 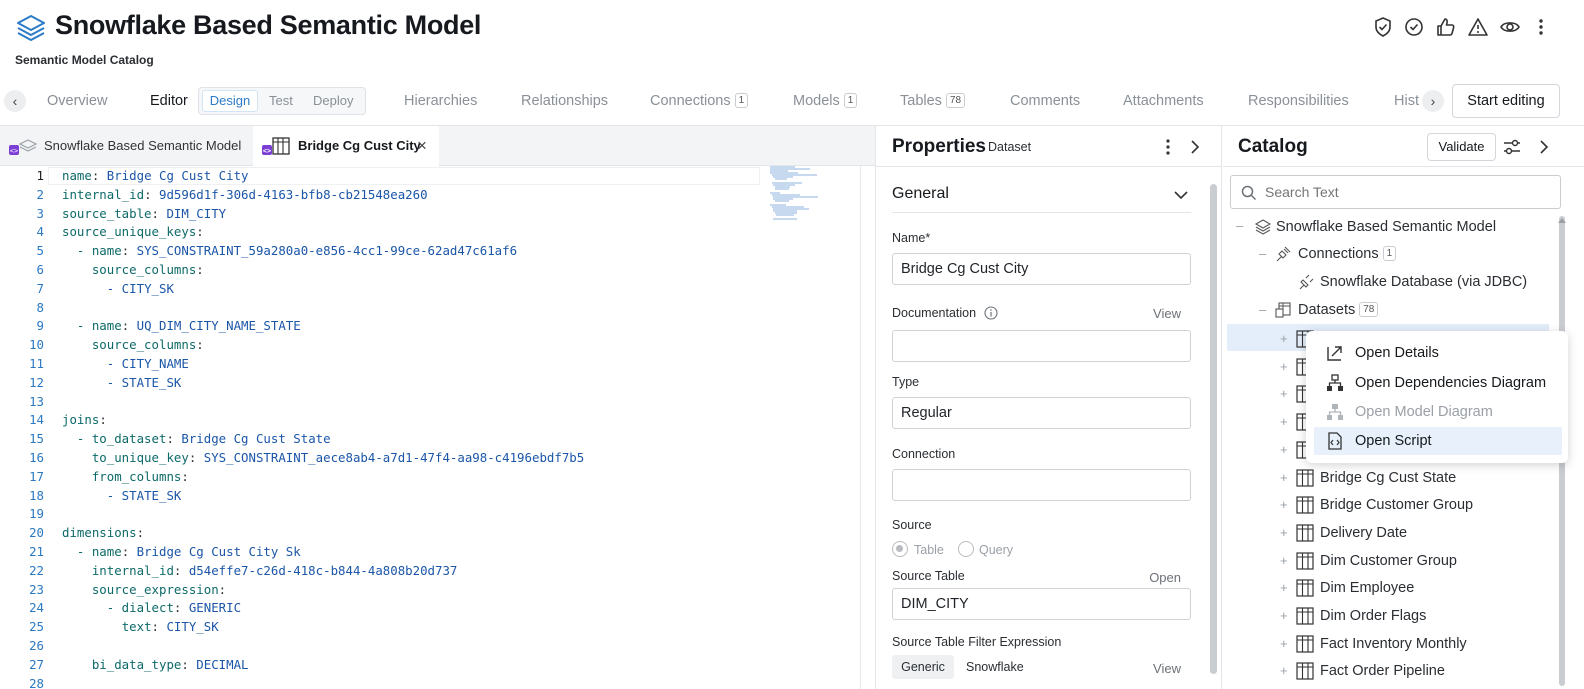 What do you see at coordinates (991, 313) in the screenshot?
I see `info-icon` at bounding box center [991, 313].